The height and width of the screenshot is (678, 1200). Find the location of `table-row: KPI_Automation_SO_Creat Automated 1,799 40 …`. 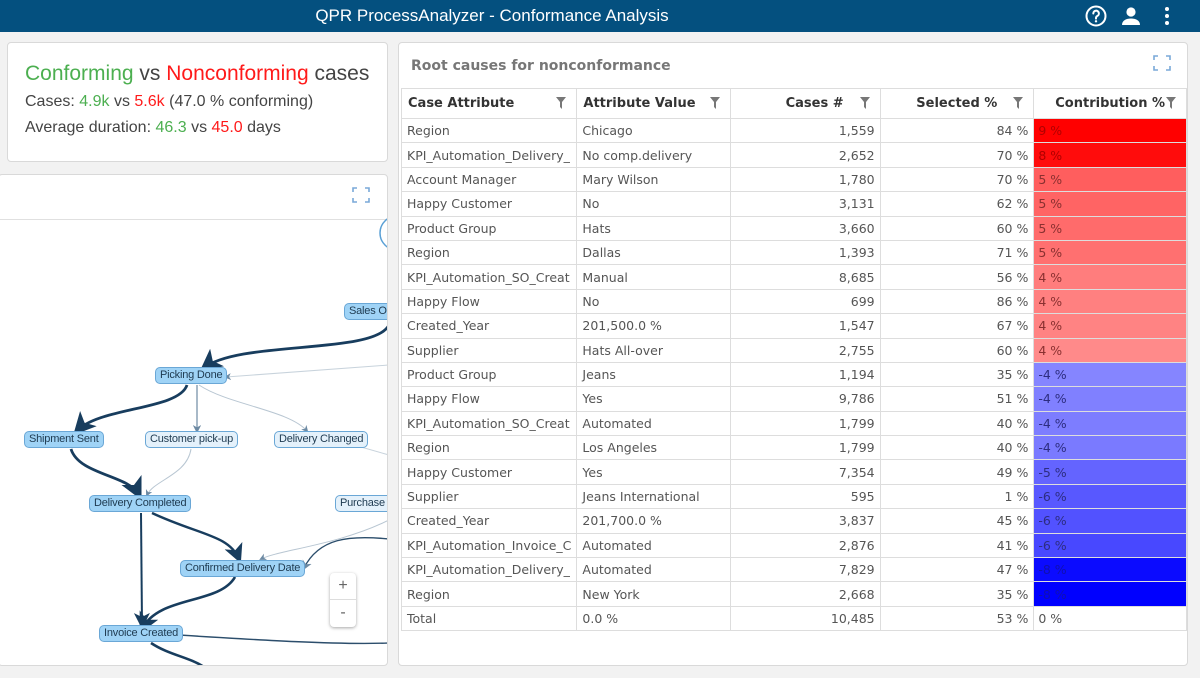

table-row: KPI_Automation_SO_Creat Automated 1,799 40 … is located at coordinates (793, 423).